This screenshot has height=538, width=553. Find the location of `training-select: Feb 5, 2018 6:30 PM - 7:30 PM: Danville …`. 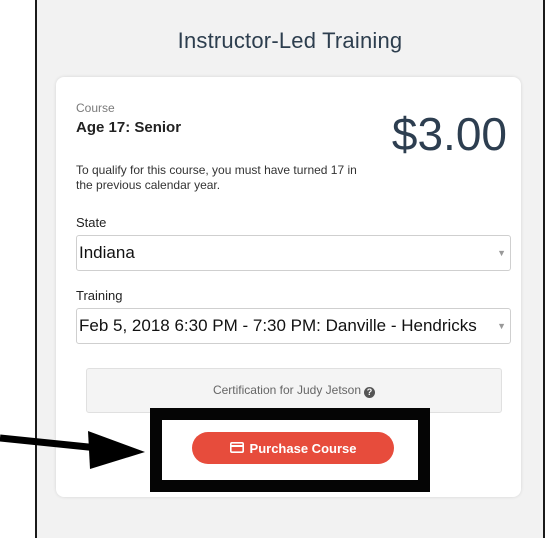

training-select: Feb 5, 2018 6:30 PM - 7:30 PM: Danville … is located at coordinates (293, 326).